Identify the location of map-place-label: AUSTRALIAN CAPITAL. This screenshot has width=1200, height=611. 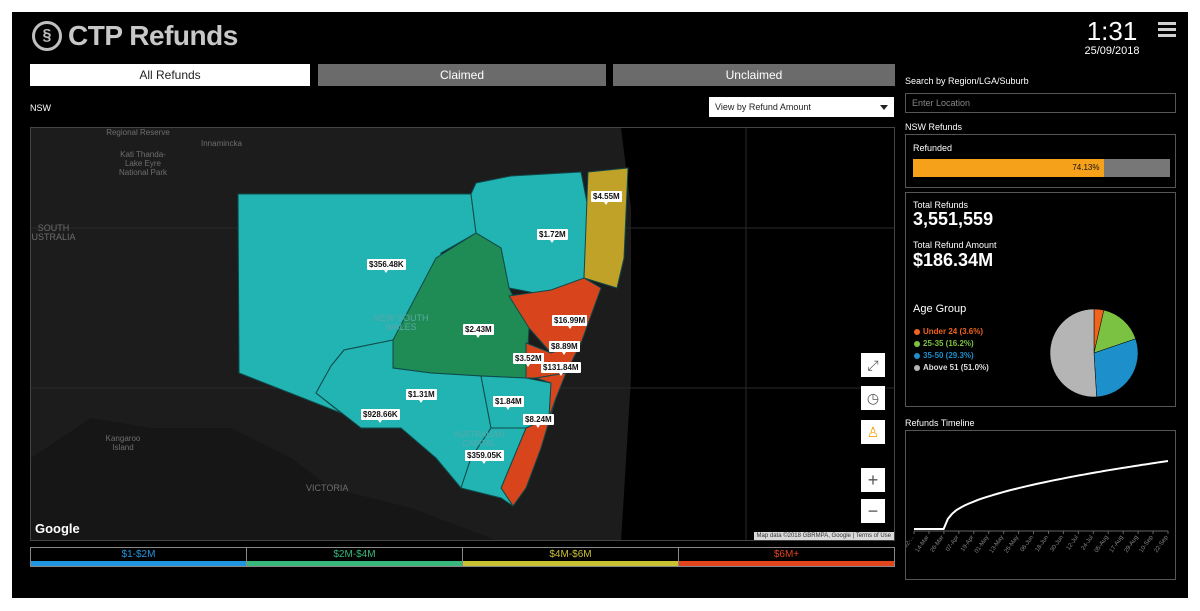
(479, 439).